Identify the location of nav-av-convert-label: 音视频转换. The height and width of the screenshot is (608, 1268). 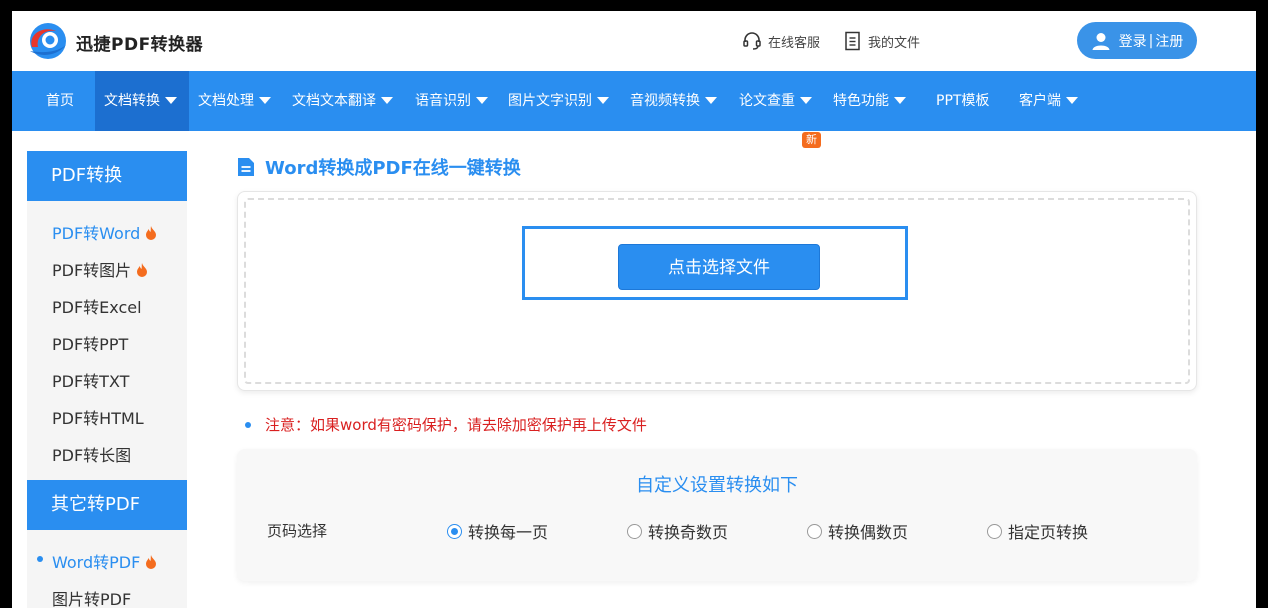
(665, 101).